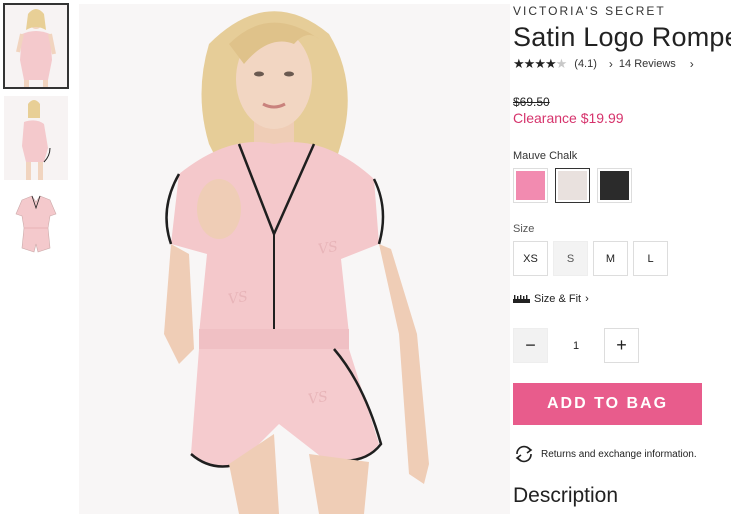  What do you see at coordinates (570, 258) in the screenshot?
I see `size-option-s: S` at bounding box center [570, 258].